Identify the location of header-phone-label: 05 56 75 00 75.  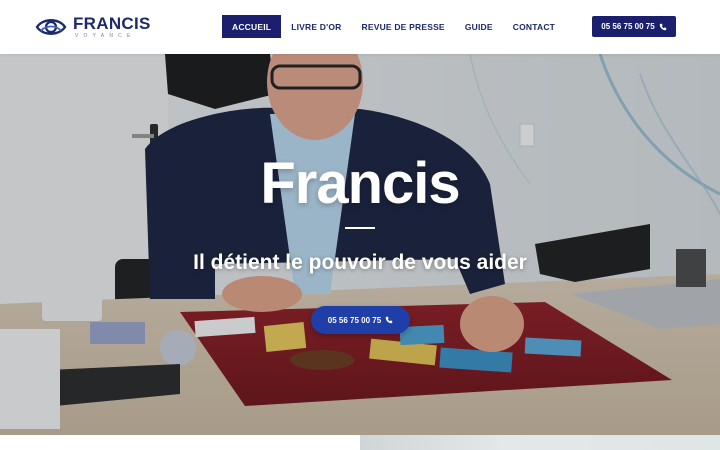
(628, 26).